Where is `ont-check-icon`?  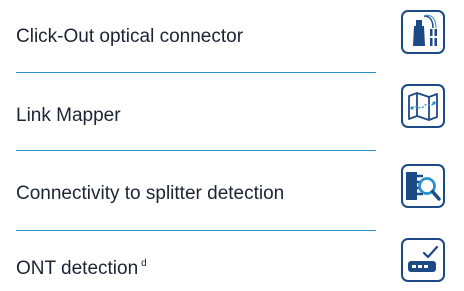
ont-check-icon is located at coordinates (423, 260).